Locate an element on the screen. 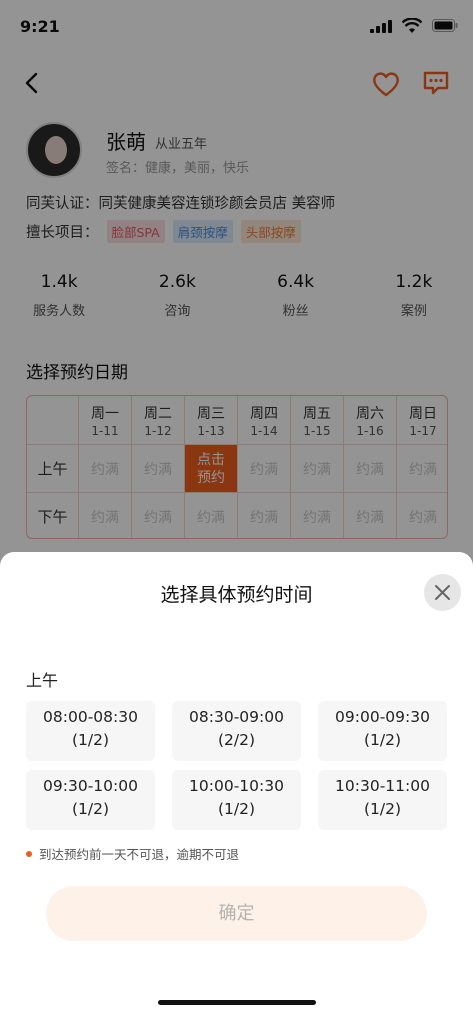 The image size is (473, 1024). time-slot: 10:30-11:00 (1/2) is located at coordinates (382, 800).